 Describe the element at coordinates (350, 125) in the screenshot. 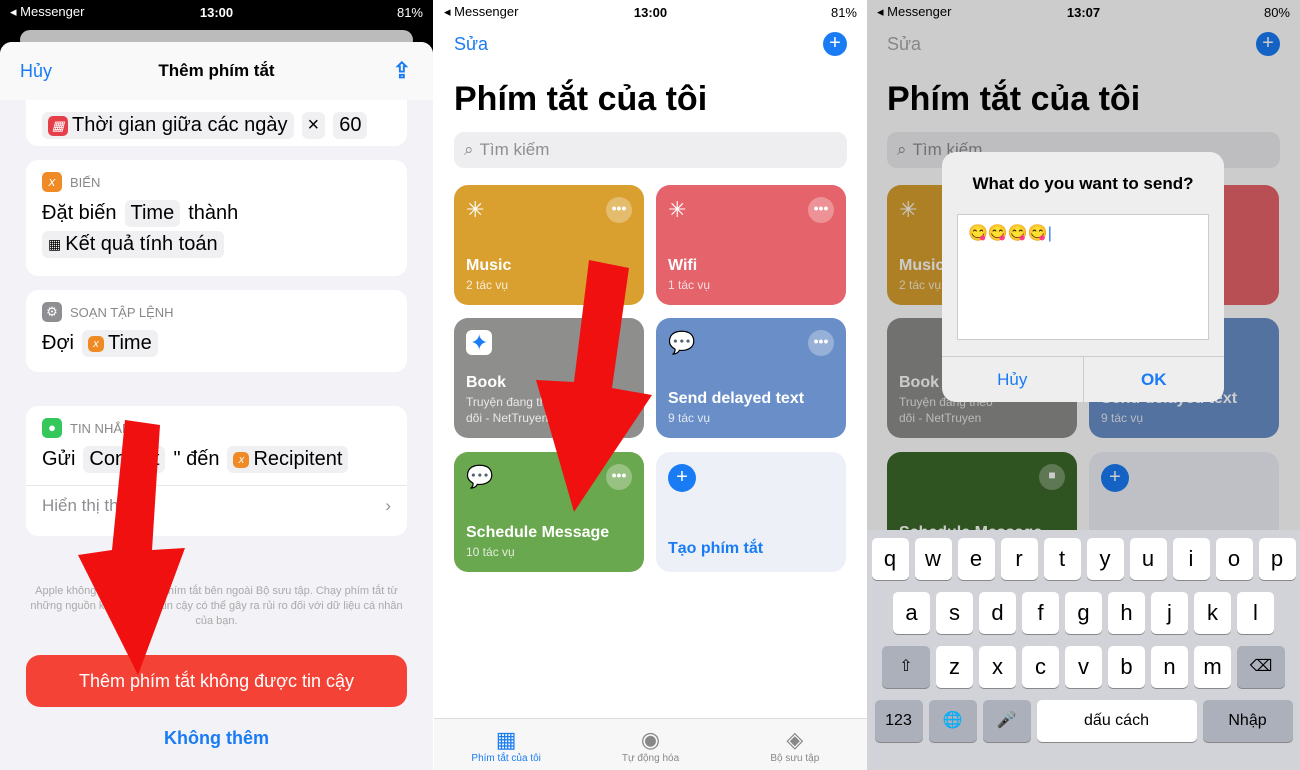

I see `operand-value: 60` at that location.